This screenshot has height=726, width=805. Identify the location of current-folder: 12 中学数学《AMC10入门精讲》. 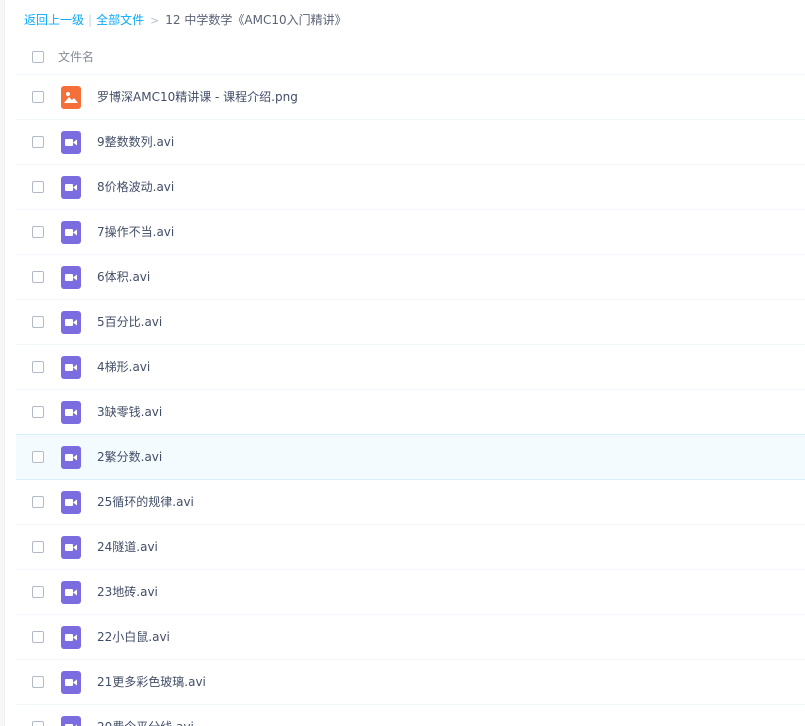
(256, 20).